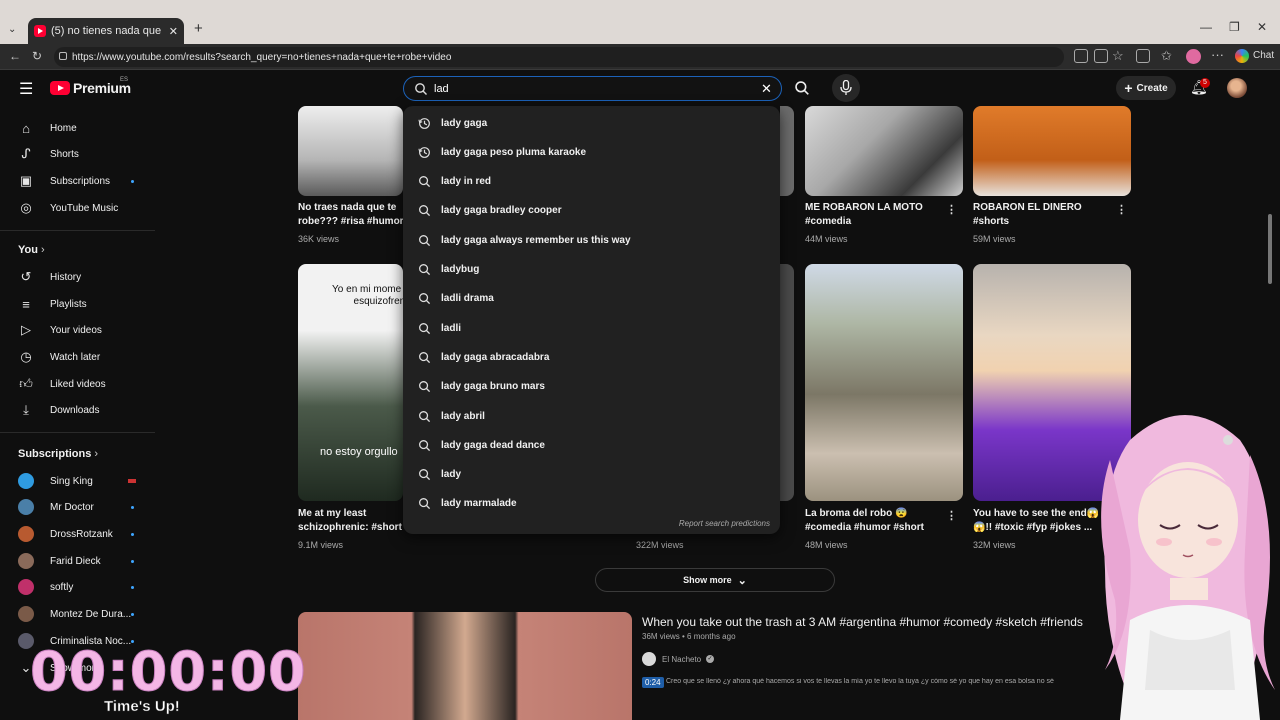 The width and height of the screenshot is (1280, 720). Describe the element at coordinates (26, 409) in the screenshot. I see `download-icon: ⤓` at that location.